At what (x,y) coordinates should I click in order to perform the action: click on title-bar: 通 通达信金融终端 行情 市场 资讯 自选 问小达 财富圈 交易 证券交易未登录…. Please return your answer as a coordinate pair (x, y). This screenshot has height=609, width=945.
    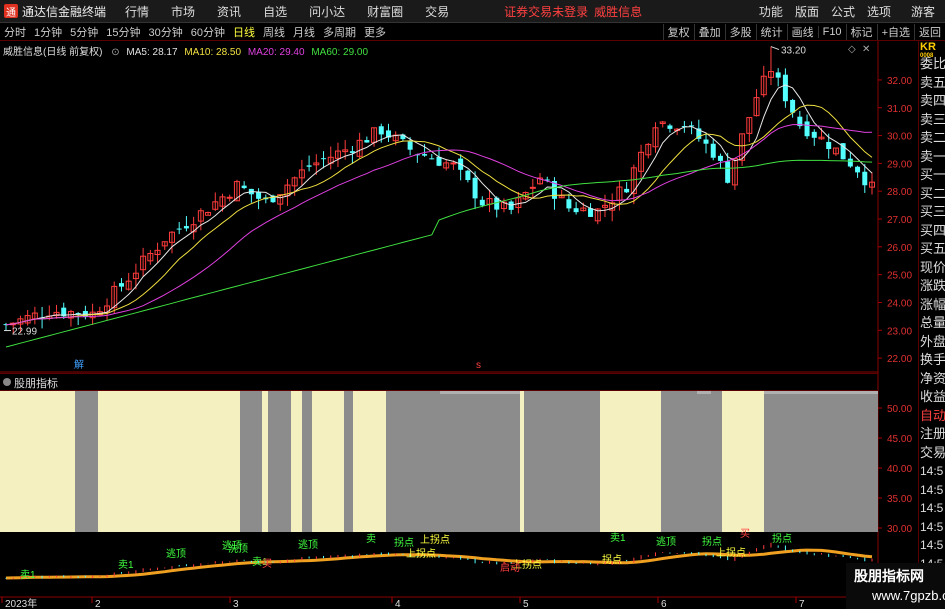
    Looking at the image, I should click on (472, 11).